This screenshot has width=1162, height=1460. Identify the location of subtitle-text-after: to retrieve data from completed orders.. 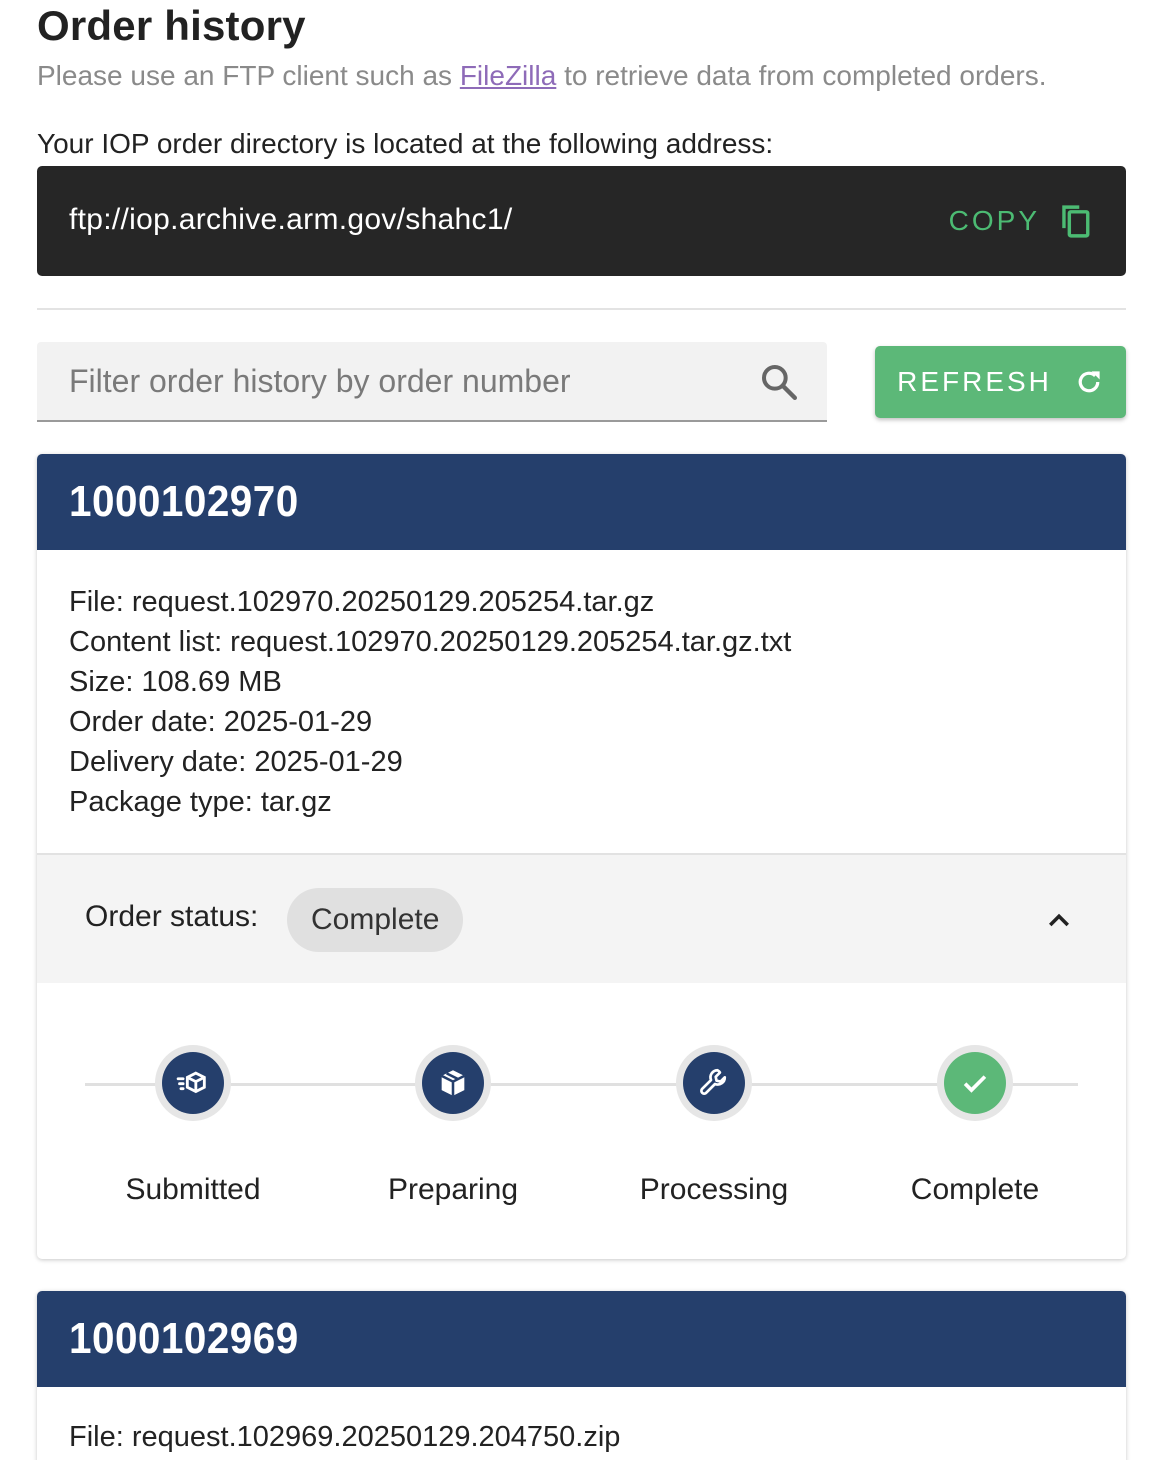
(801, 75).